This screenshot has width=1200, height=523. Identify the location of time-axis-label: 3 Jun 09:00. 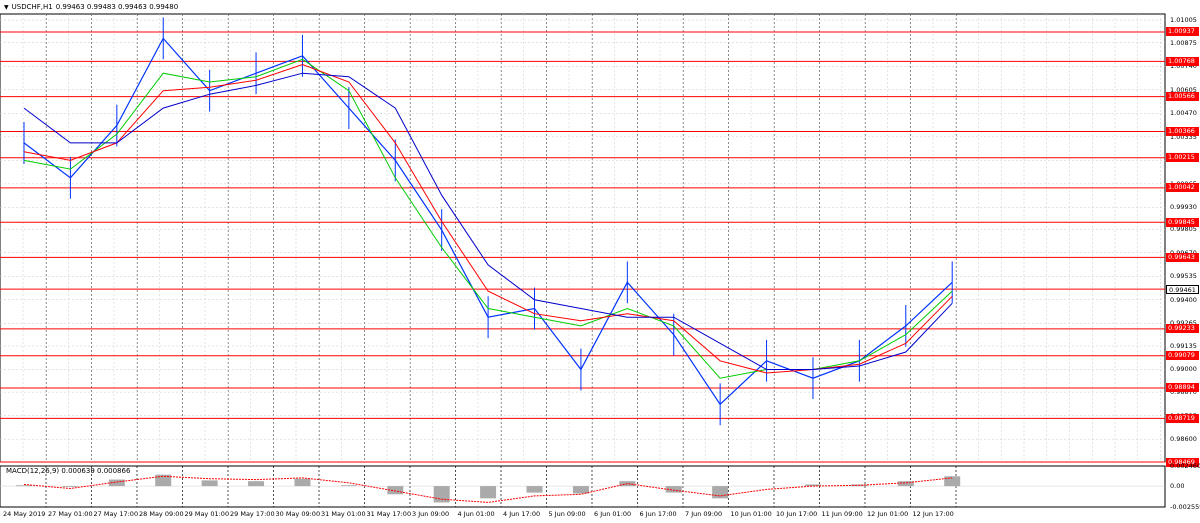
(431, 514).